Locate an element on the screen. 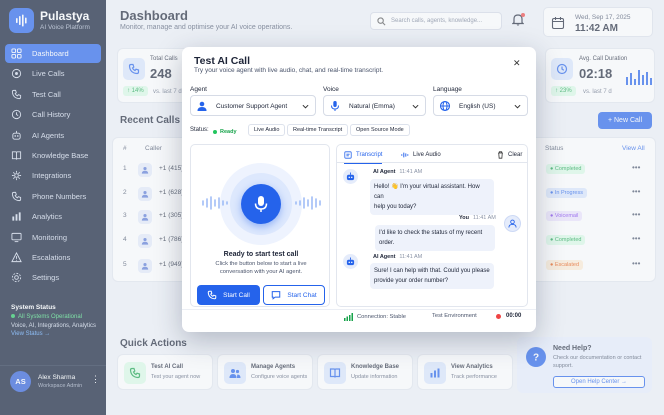 This screenshot has height=415, width=664. tab-live-audio: Live Audio is located at coordinates (421, 155).